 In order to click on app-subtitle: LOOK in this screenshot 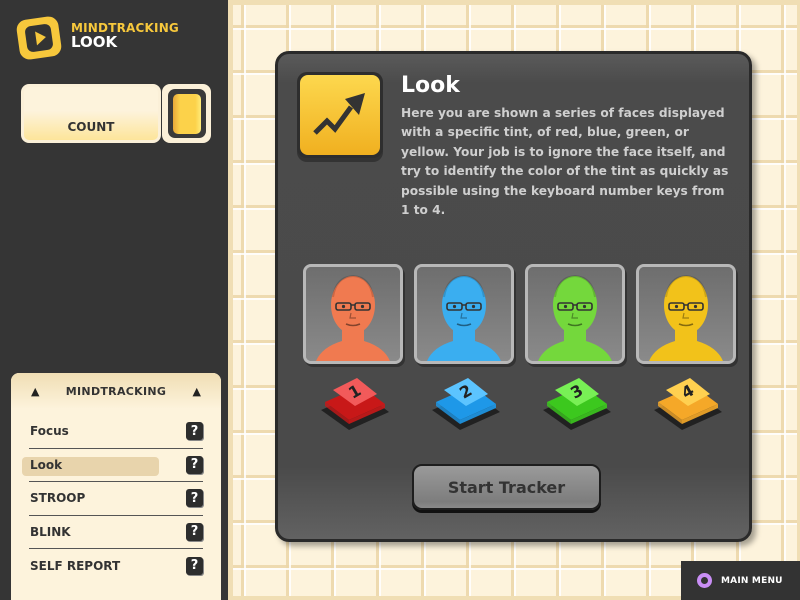, I will do `click(94, 42)`.